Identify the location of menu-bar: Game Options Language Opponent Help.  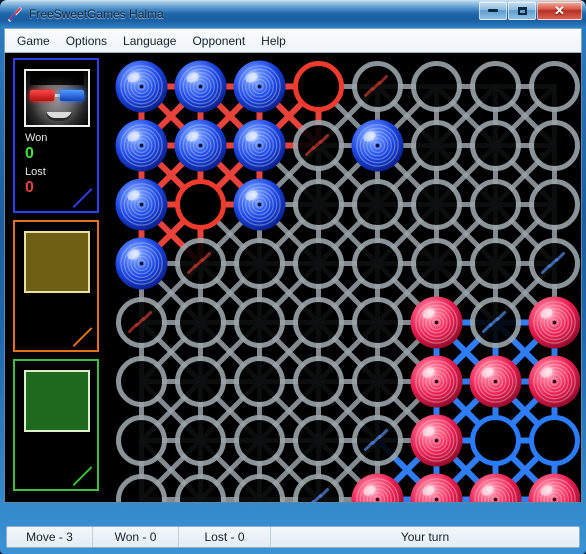
(293, 40).